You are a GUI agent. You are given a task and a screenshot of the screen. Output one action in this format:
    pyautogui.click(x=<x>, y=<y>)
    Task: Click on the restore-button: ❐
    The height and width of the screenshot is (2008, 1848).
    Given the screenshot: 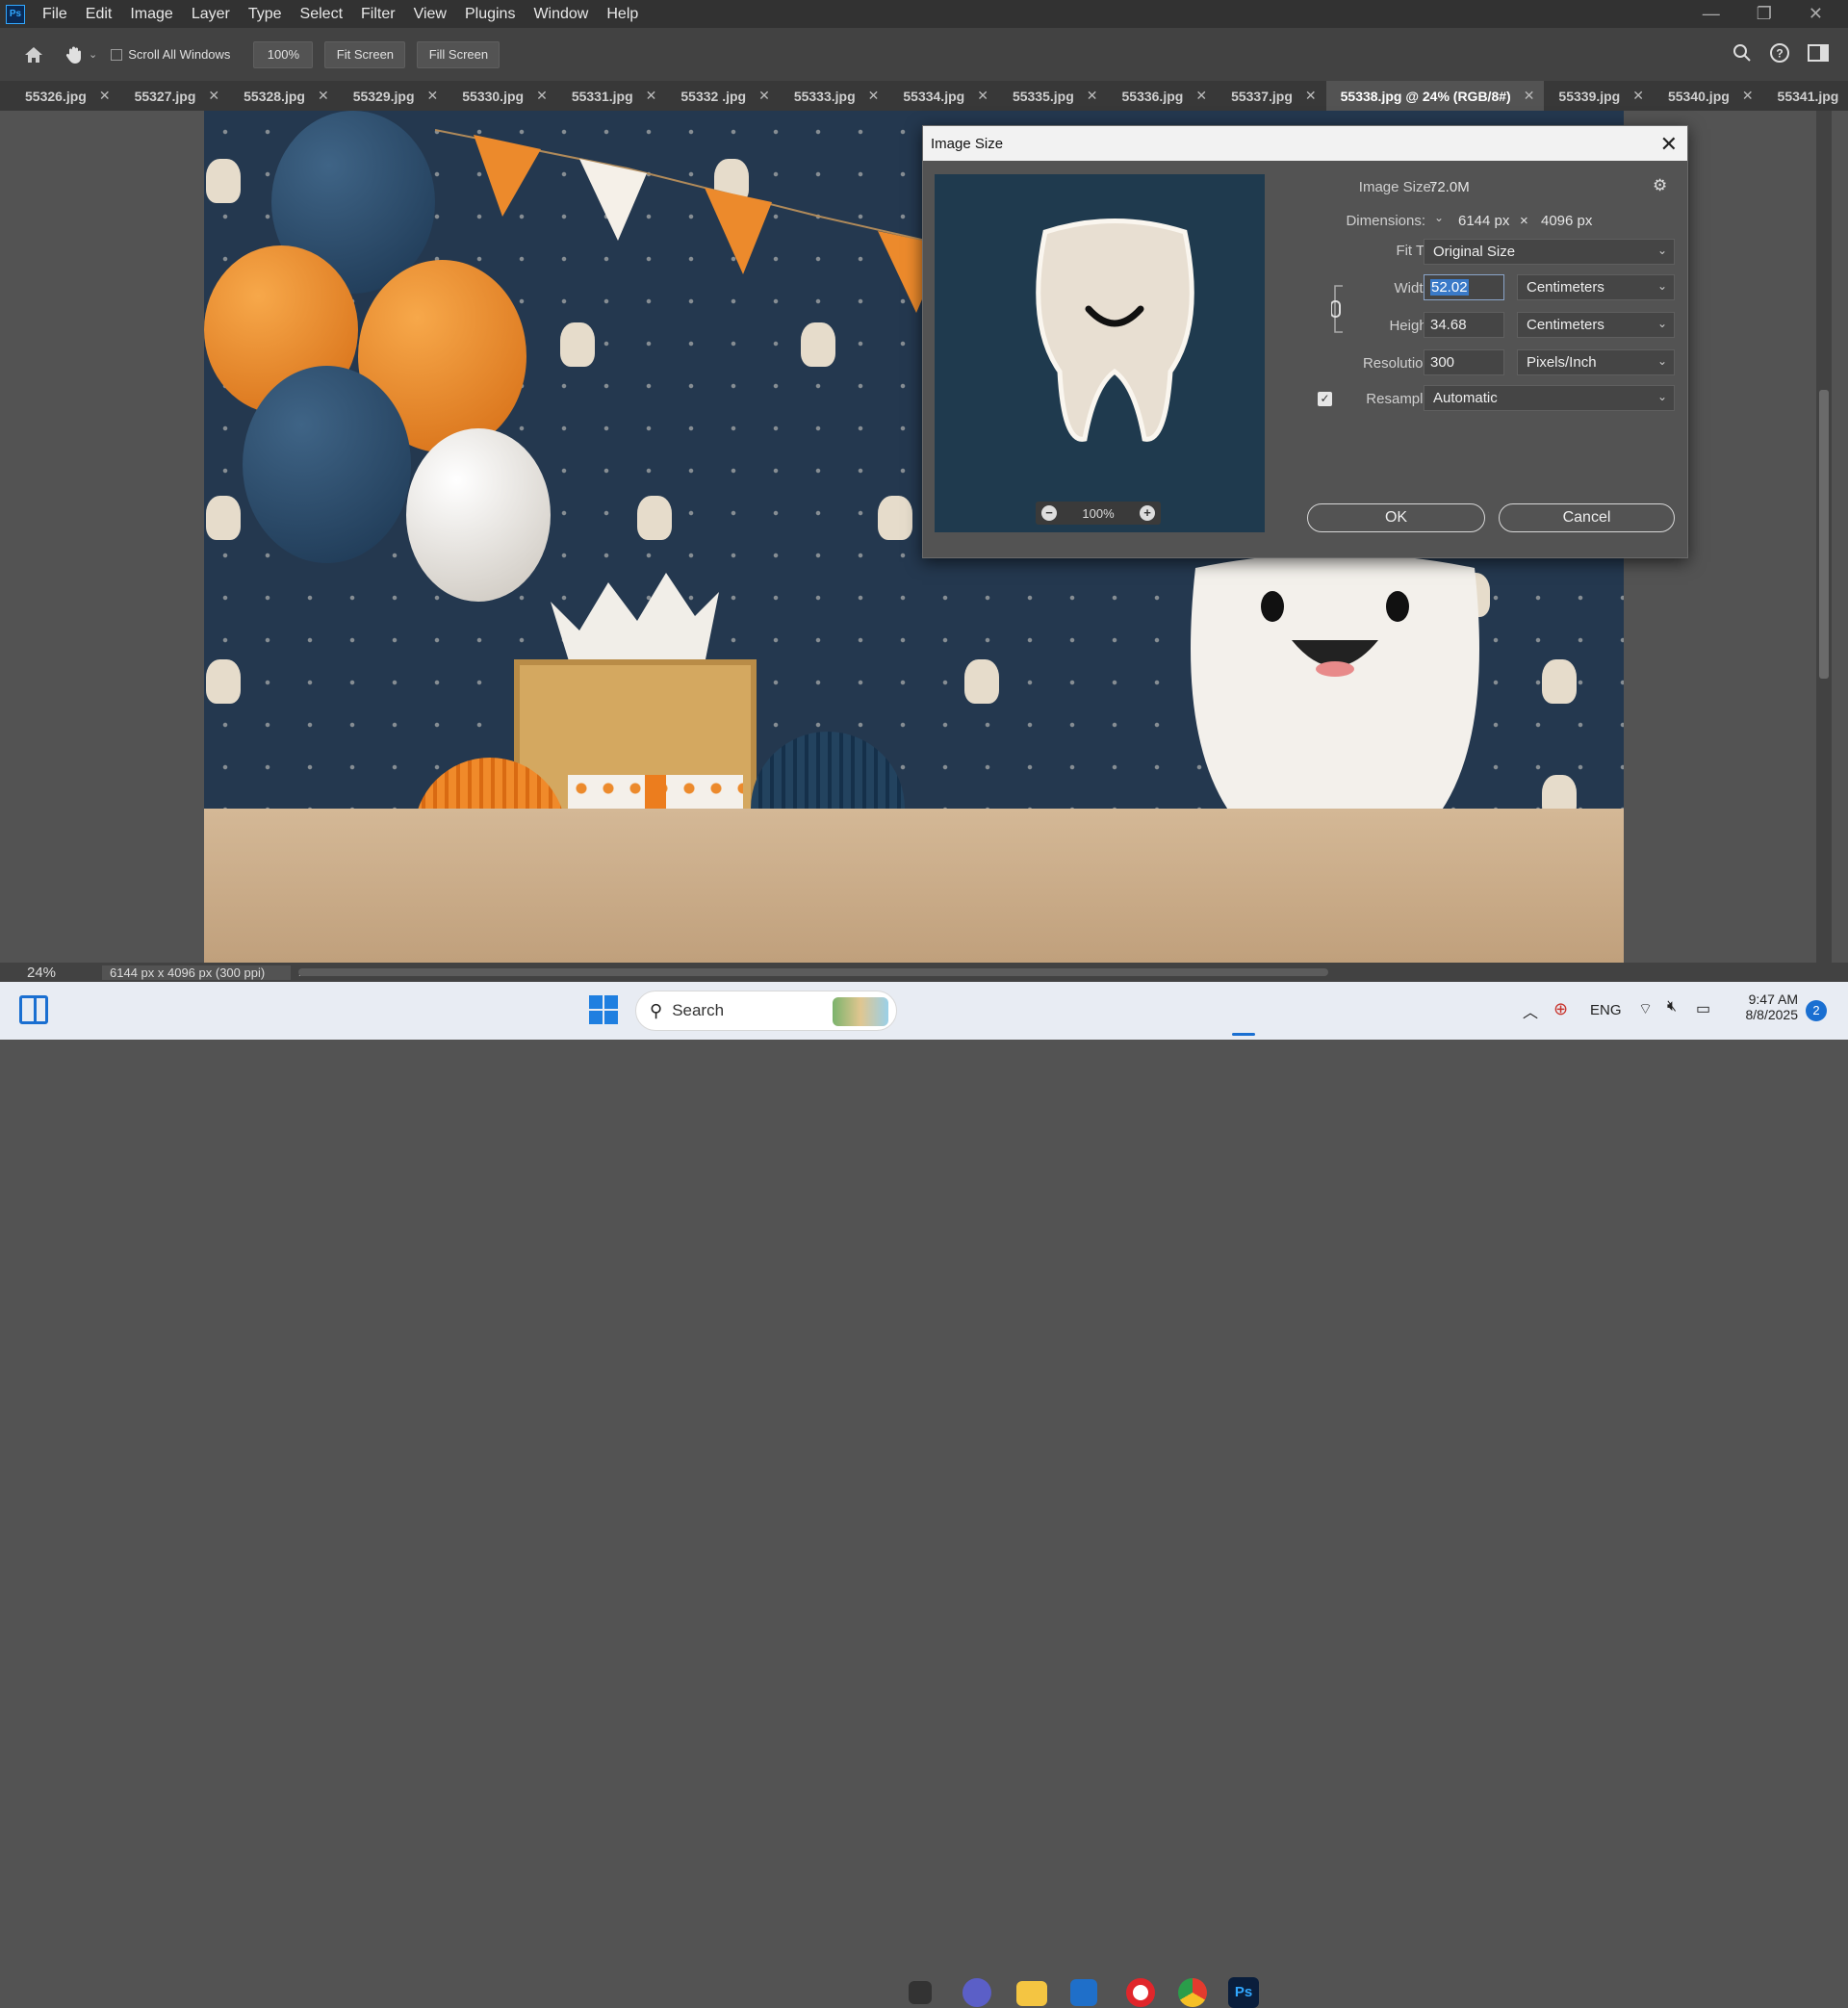 What is the action you would take?
    pyautogui.click(x=1764, y=14)
    